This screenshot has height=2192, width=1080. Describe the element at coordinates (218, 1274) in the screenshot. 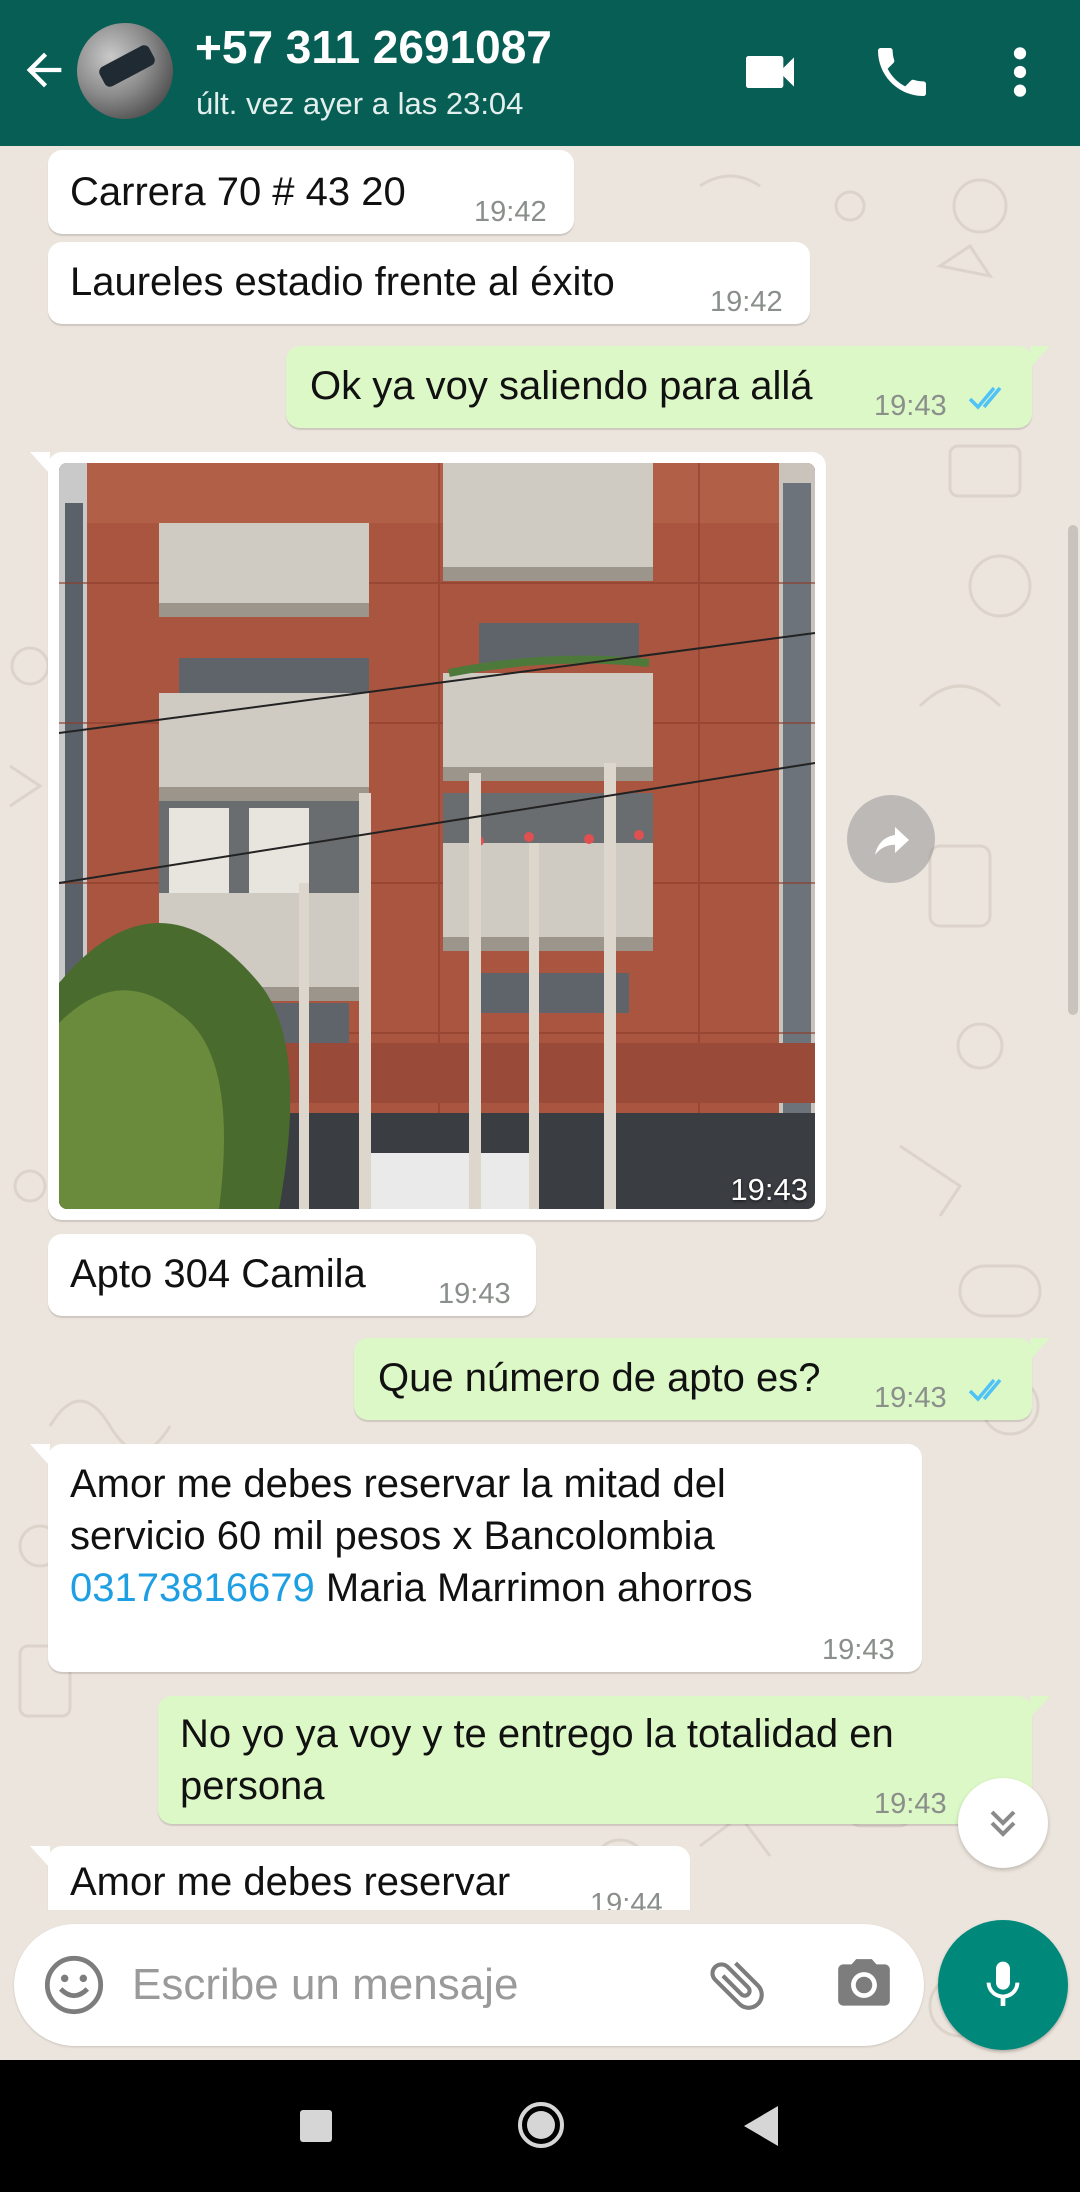

I see `message-text: Apto 304 Camila` at that location.